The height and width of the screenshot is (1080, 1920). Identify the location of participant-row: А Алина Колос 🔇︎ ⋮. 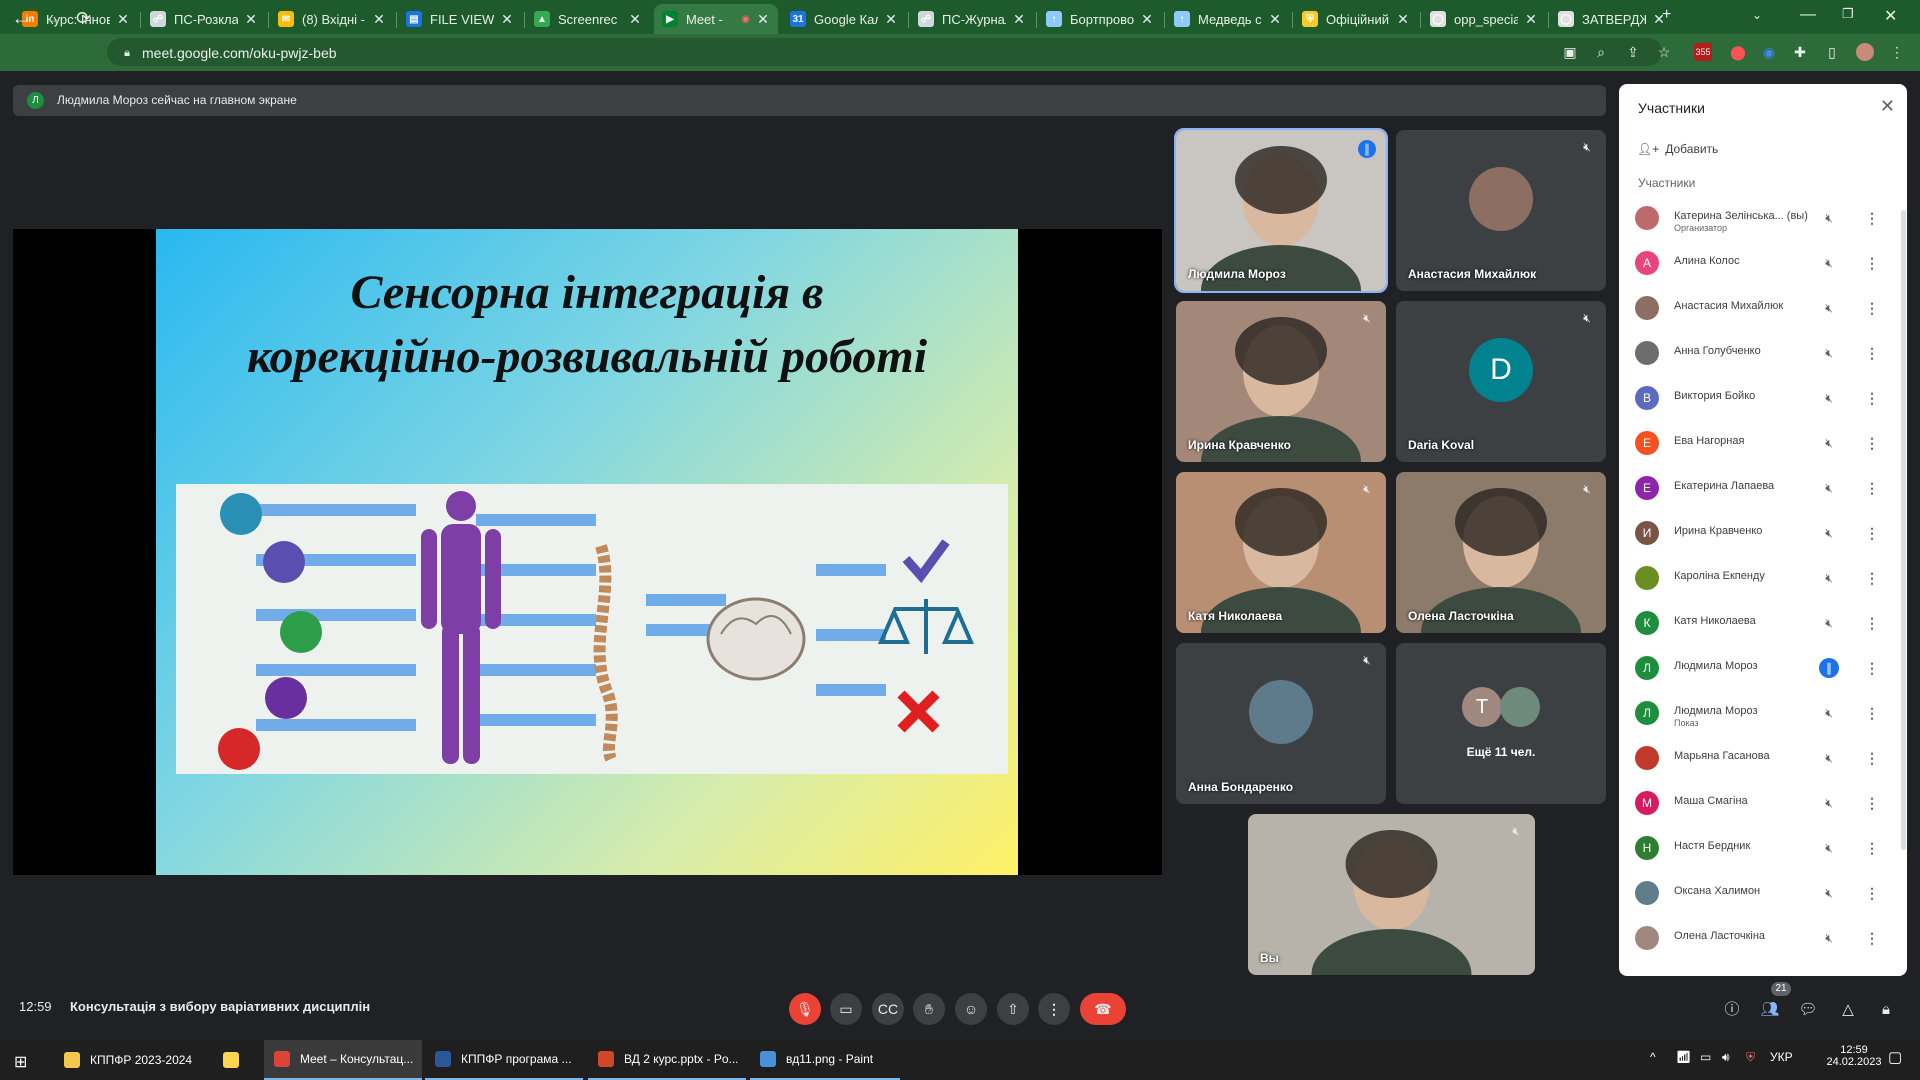
(1763, 261).